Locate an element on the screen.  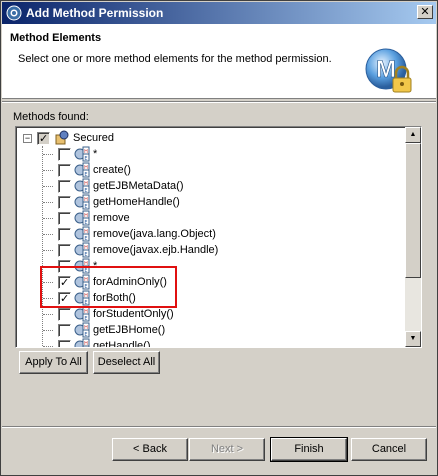
title-bar: Add Method Permission ✕ is located at coordinates (219, 13).